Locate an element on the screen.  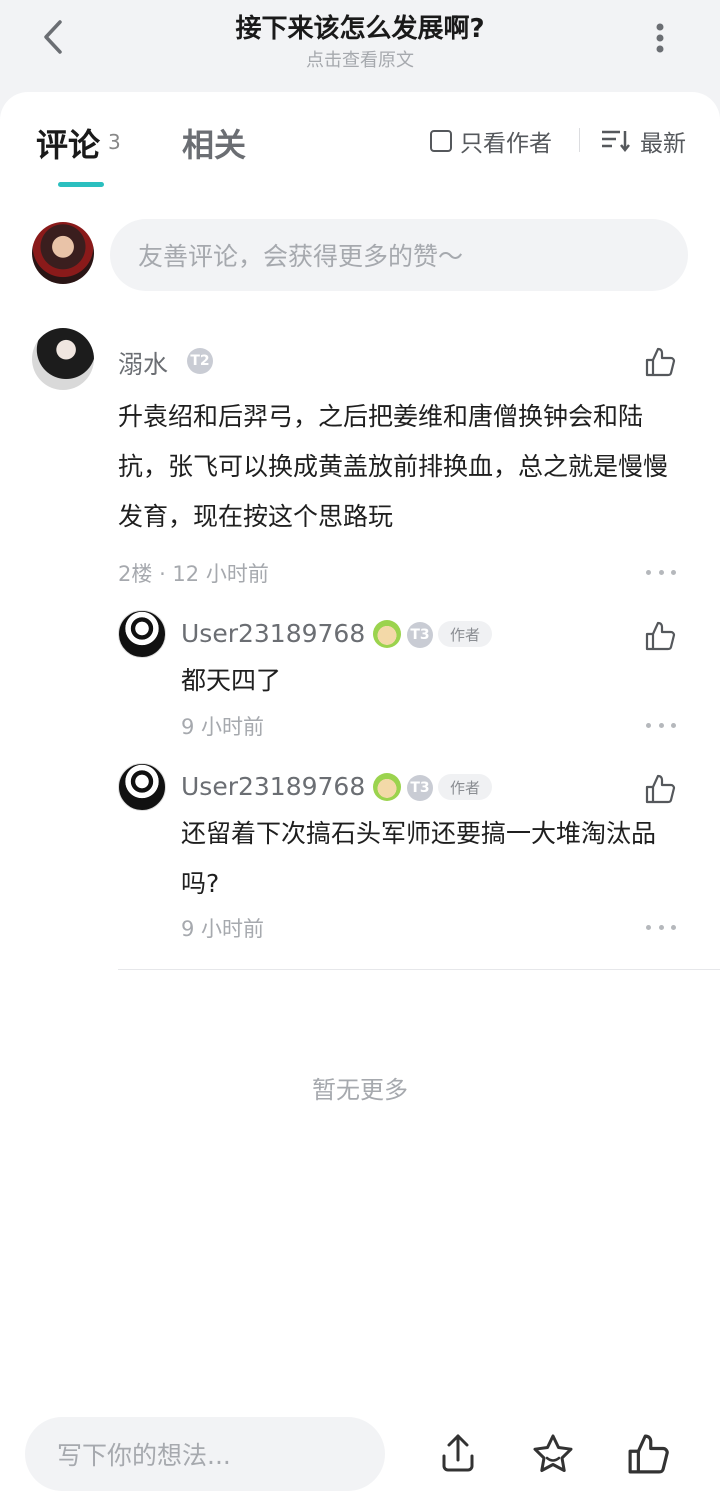
my-avatar is located at coordinates (63, 253).